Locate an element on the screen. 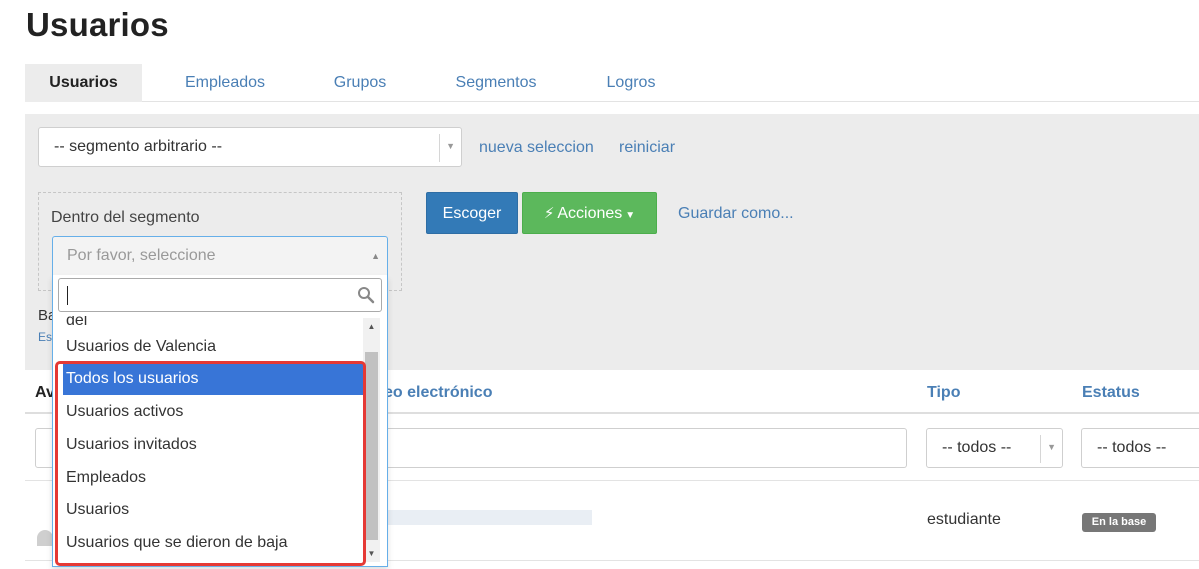 The width and height of the screenshot is (1199, 569). choose-button: Escoger is located at coordinates (472, 213).